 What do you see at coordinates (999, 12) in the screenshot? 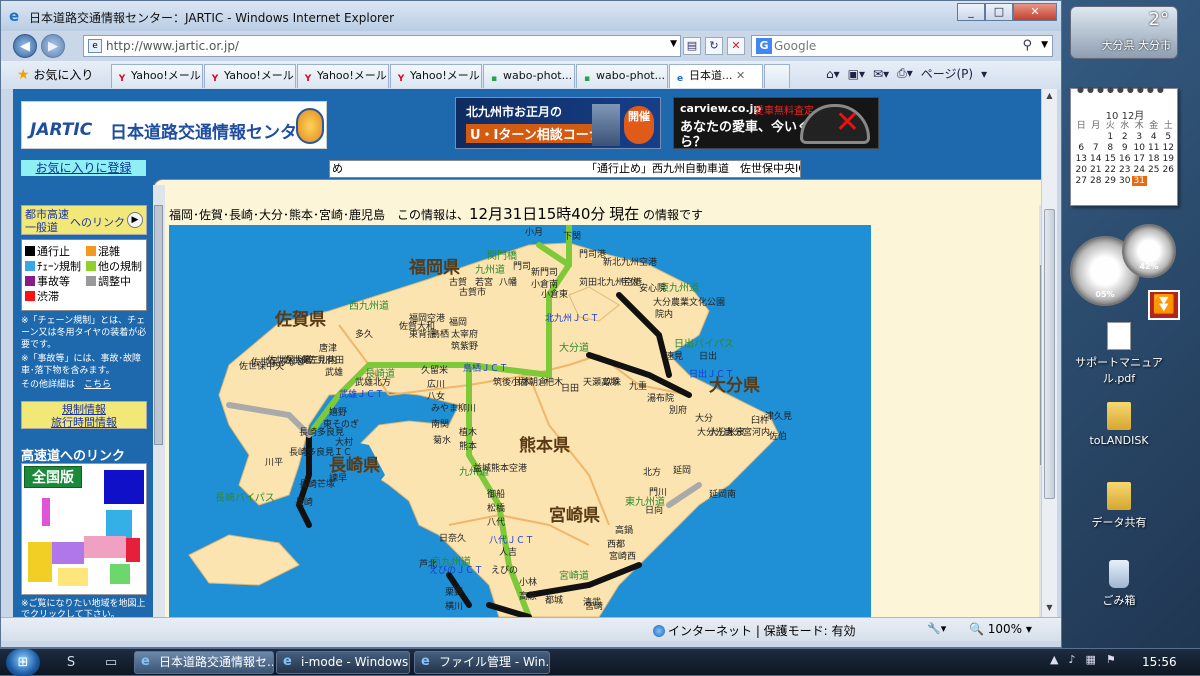
I see `maximize-button: □` at bounding box center [999, 12].